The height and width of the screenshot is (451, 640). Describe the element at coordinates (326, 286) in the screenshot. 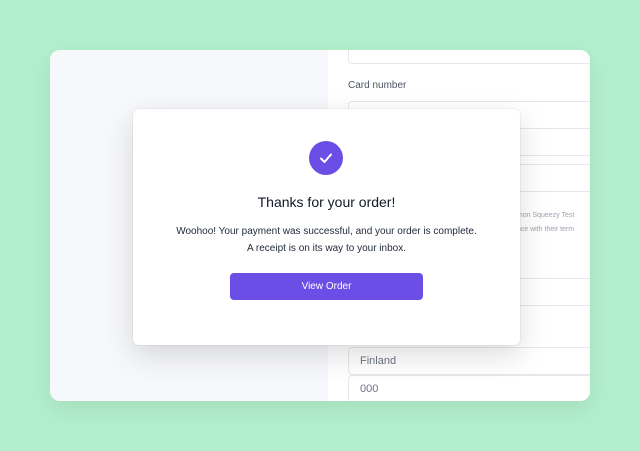

I see `view-order-button: View Order` at that location.